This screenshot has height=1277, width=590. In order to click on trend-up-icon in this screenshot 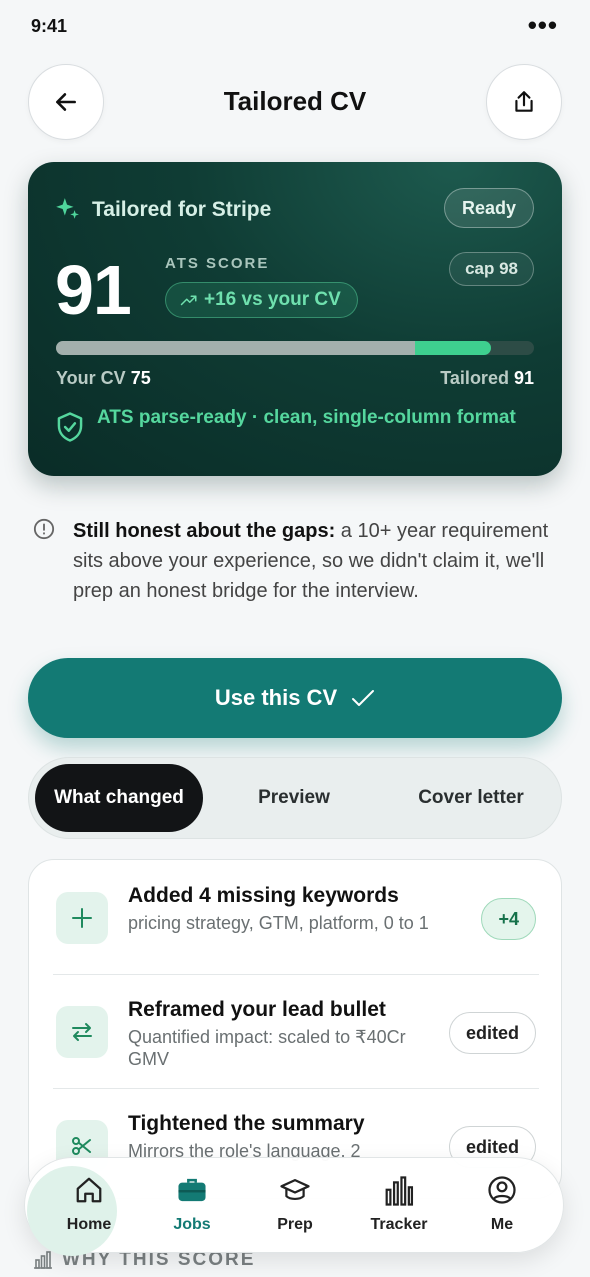, I will do `click(188, 300)`.